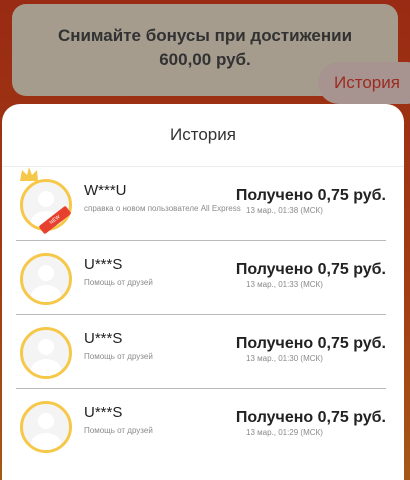  What do you see at coordinates (284, 210) in the screenshot?
I see `item-time: 13 мар., 01:38 (МСК)` at bounding box center [284, 210].